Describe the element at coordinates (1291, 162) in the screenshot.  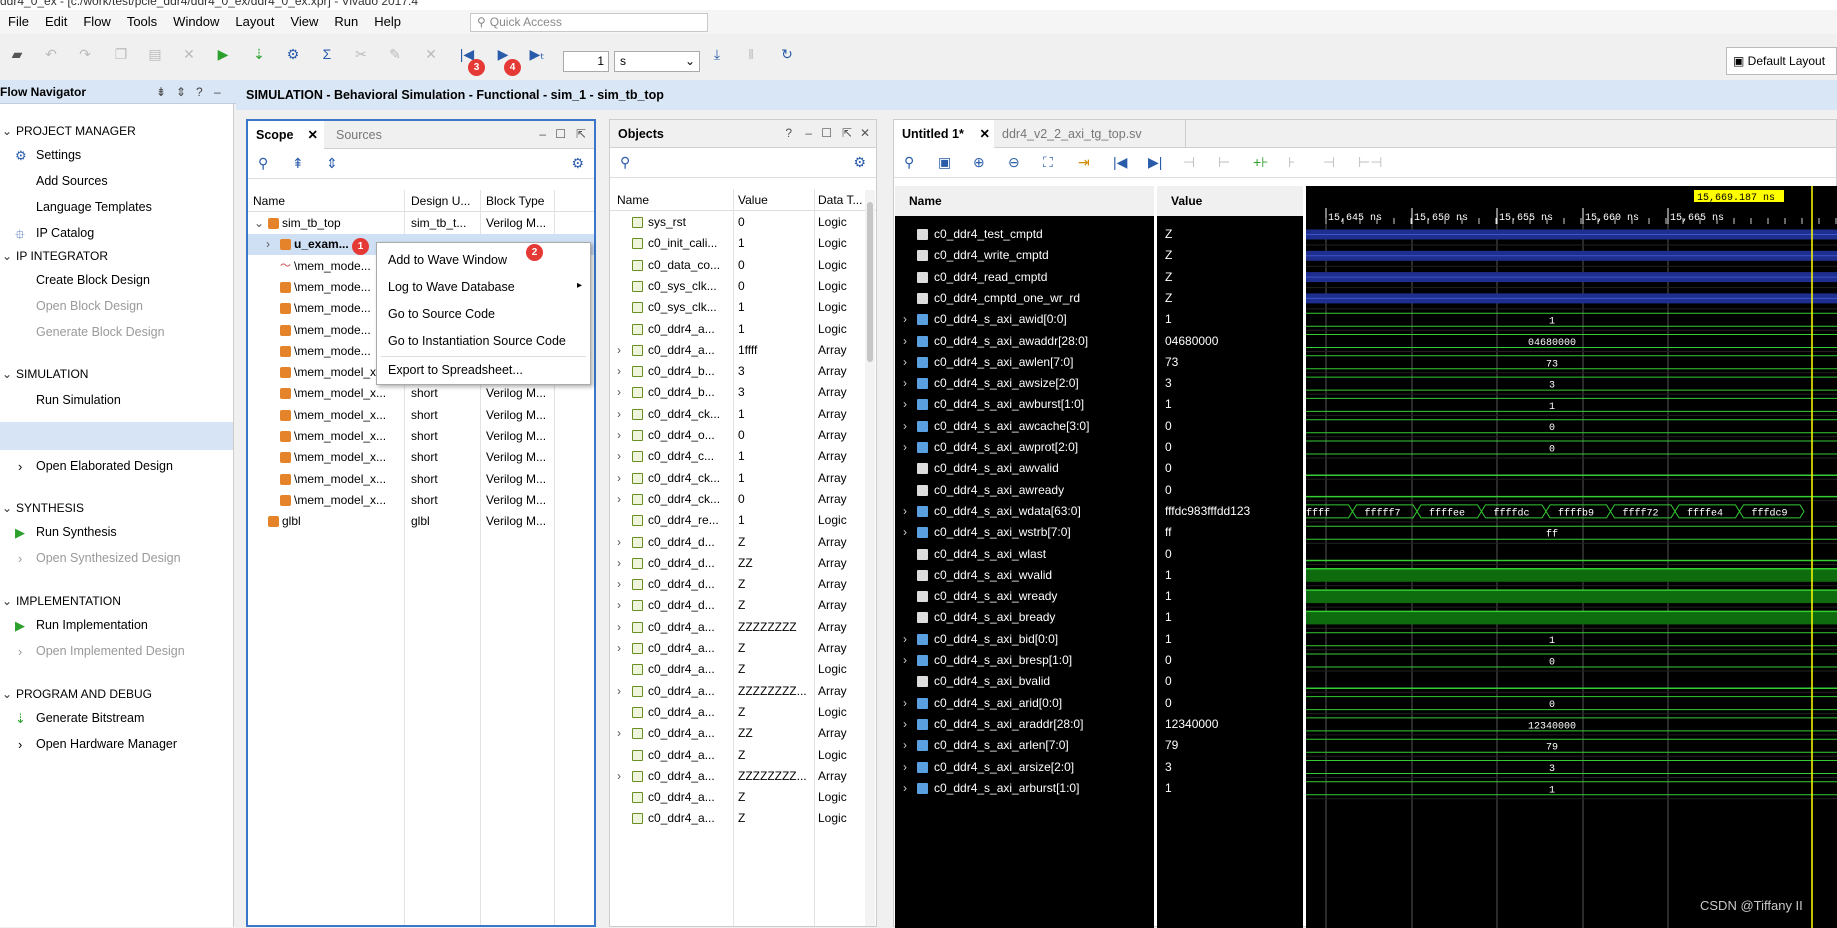
I see `prev-marker-icon: ⊦` at that location.